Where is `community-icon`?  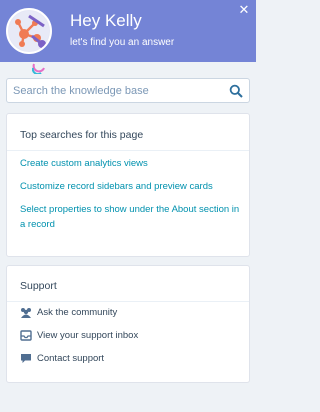 community-icon is located at coordinates (26, 313).